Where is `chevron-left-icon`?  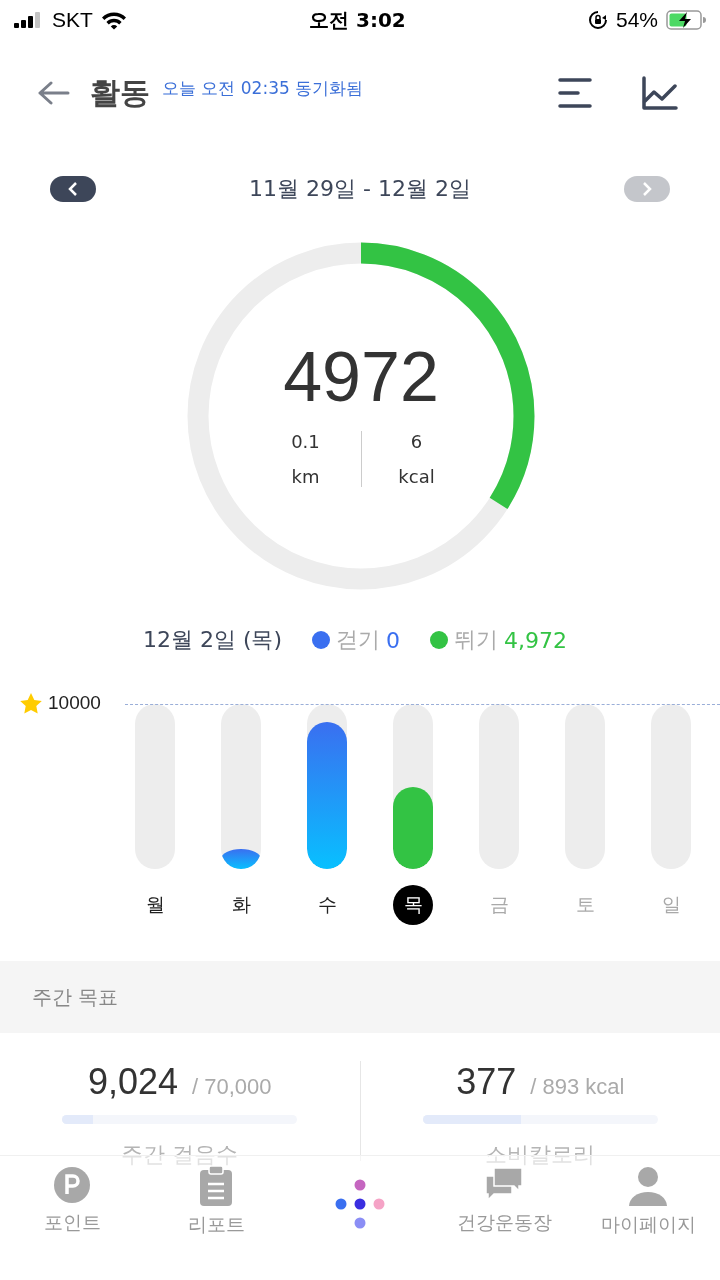 chevron-left-icon is located at coordinates (73, 189).